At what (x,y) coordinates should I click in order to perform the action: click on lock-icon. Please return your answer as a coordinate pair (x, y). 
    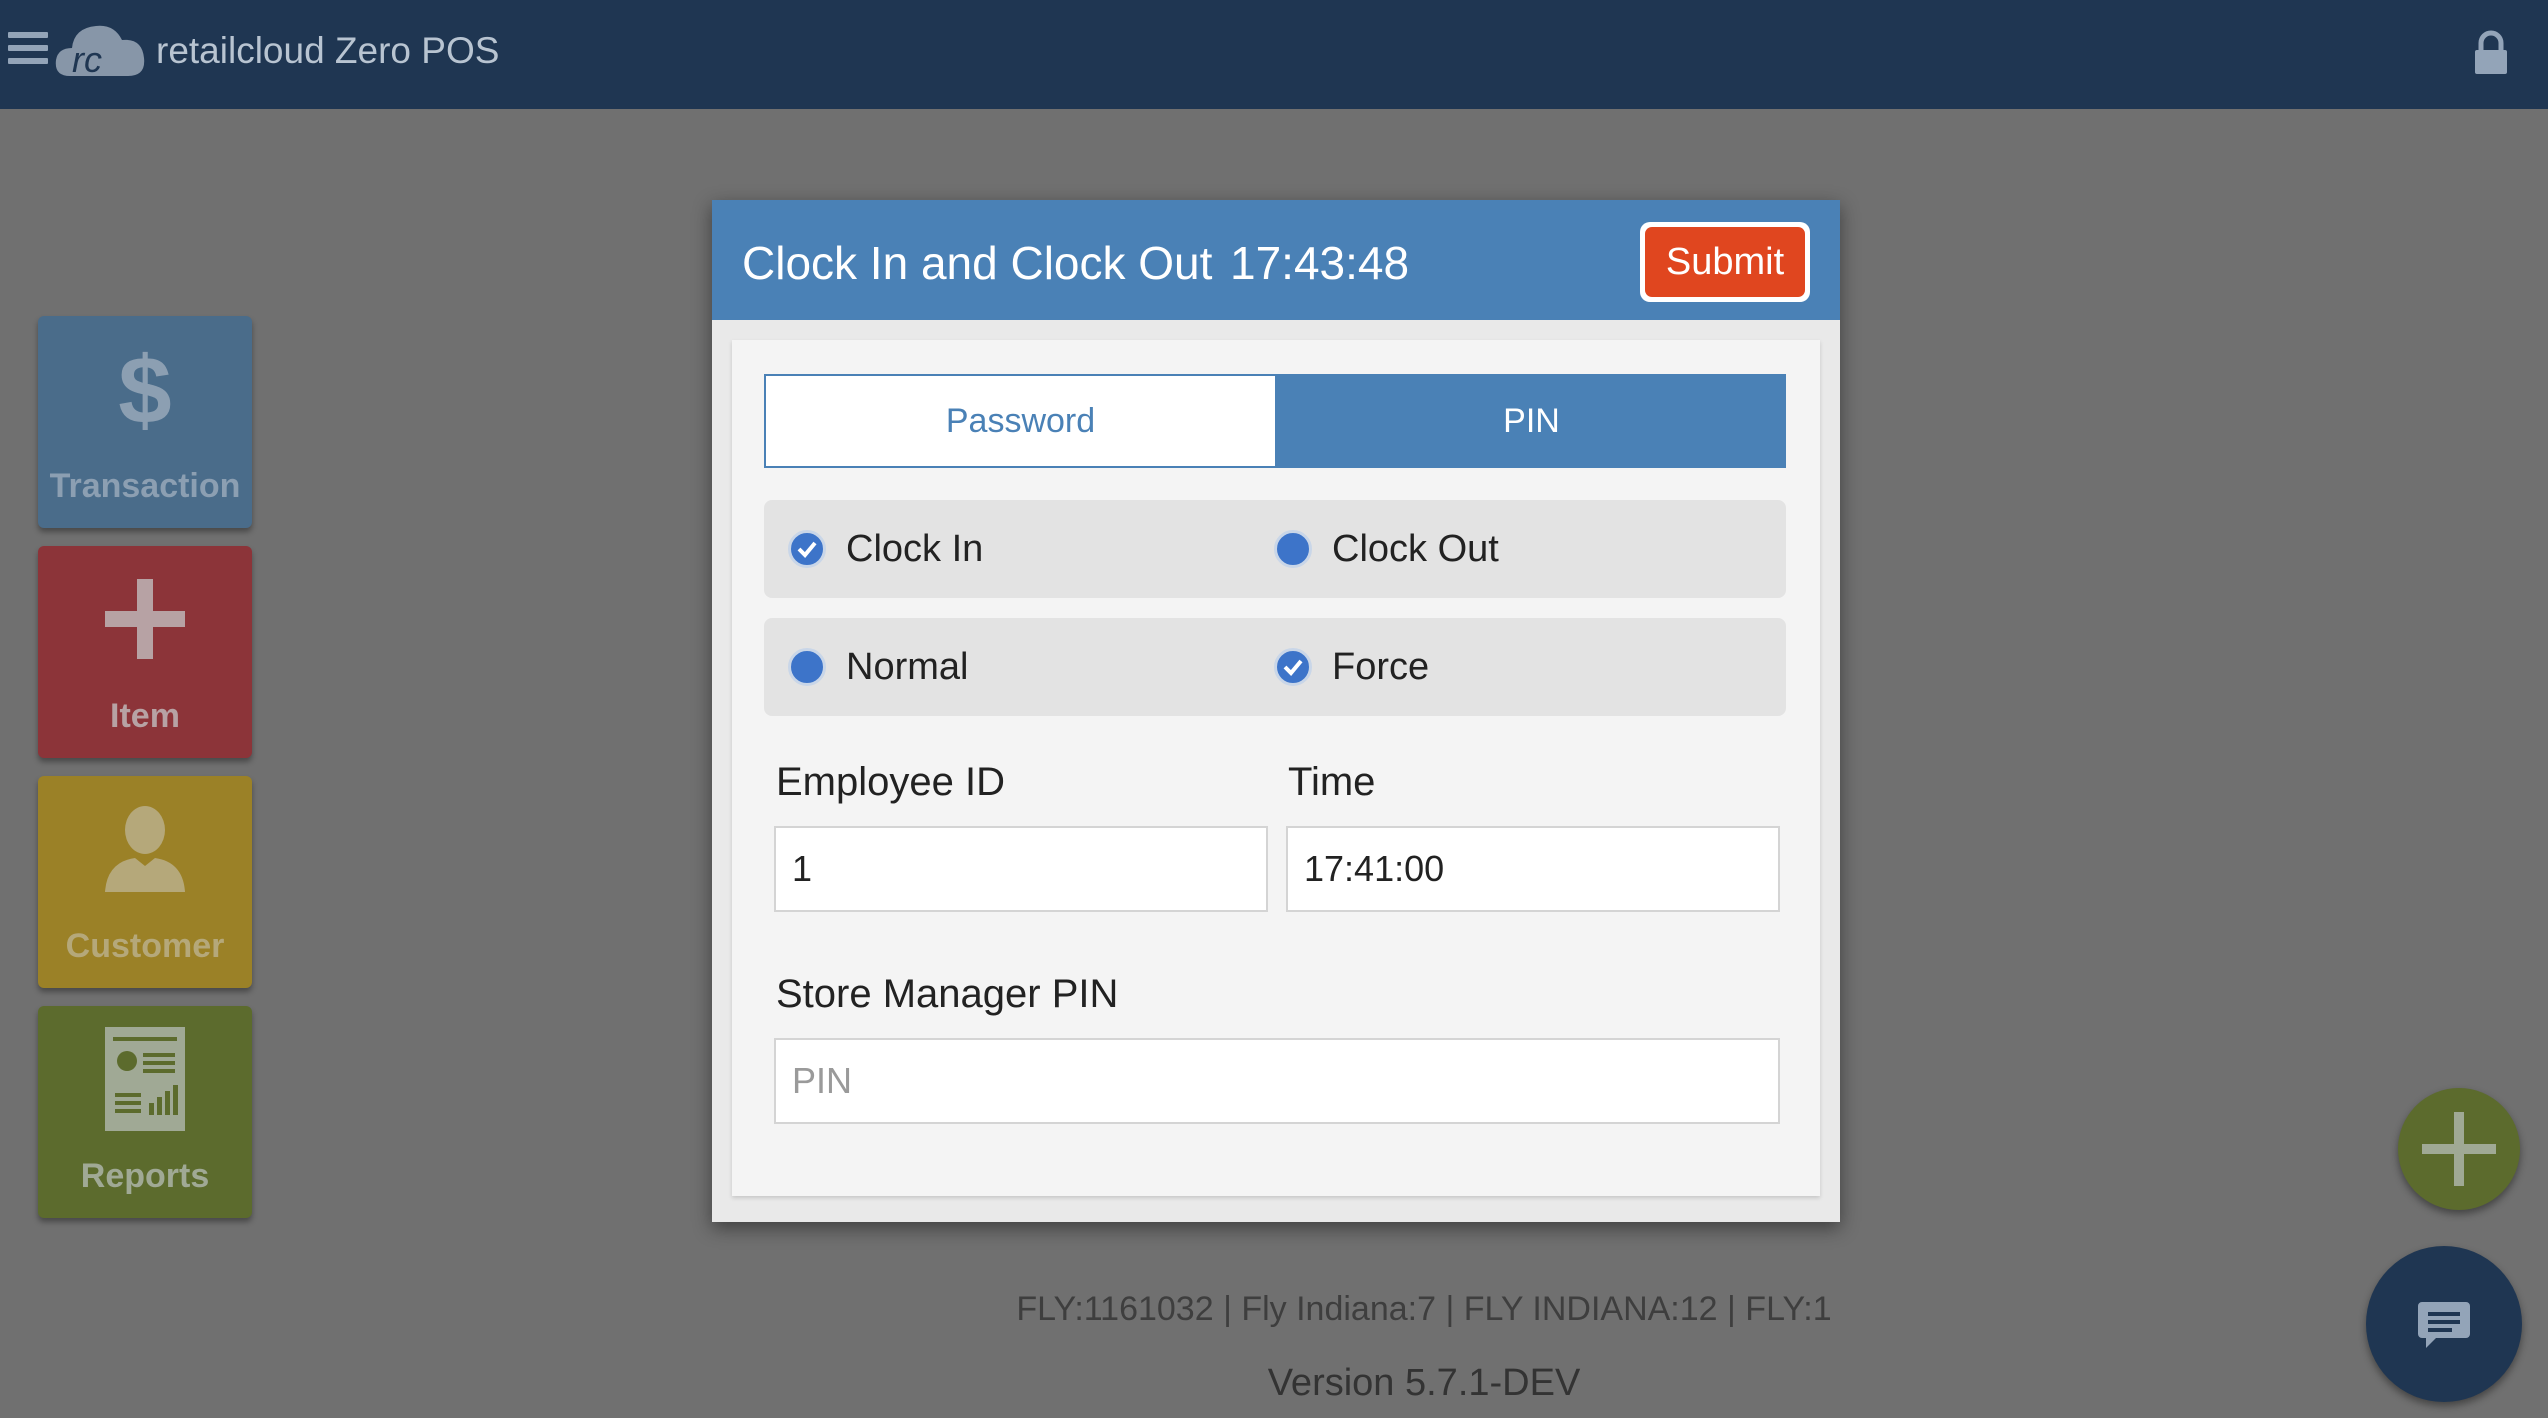
    Looking at the image, I should click on (2491, 52).